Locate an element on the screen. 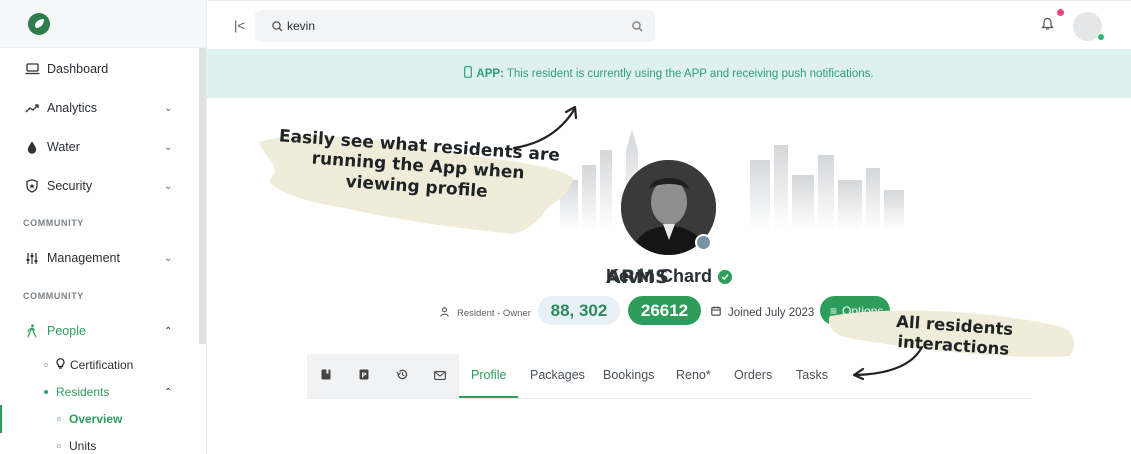  tab-profile: Profile is located at coordinates (488, 375).